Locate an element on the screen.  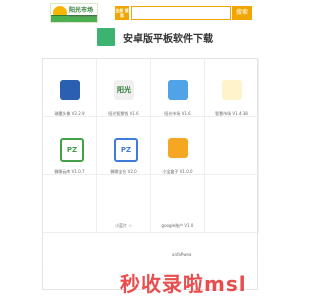
pz-green-icon: PZ is located at coordinates (72, 150).